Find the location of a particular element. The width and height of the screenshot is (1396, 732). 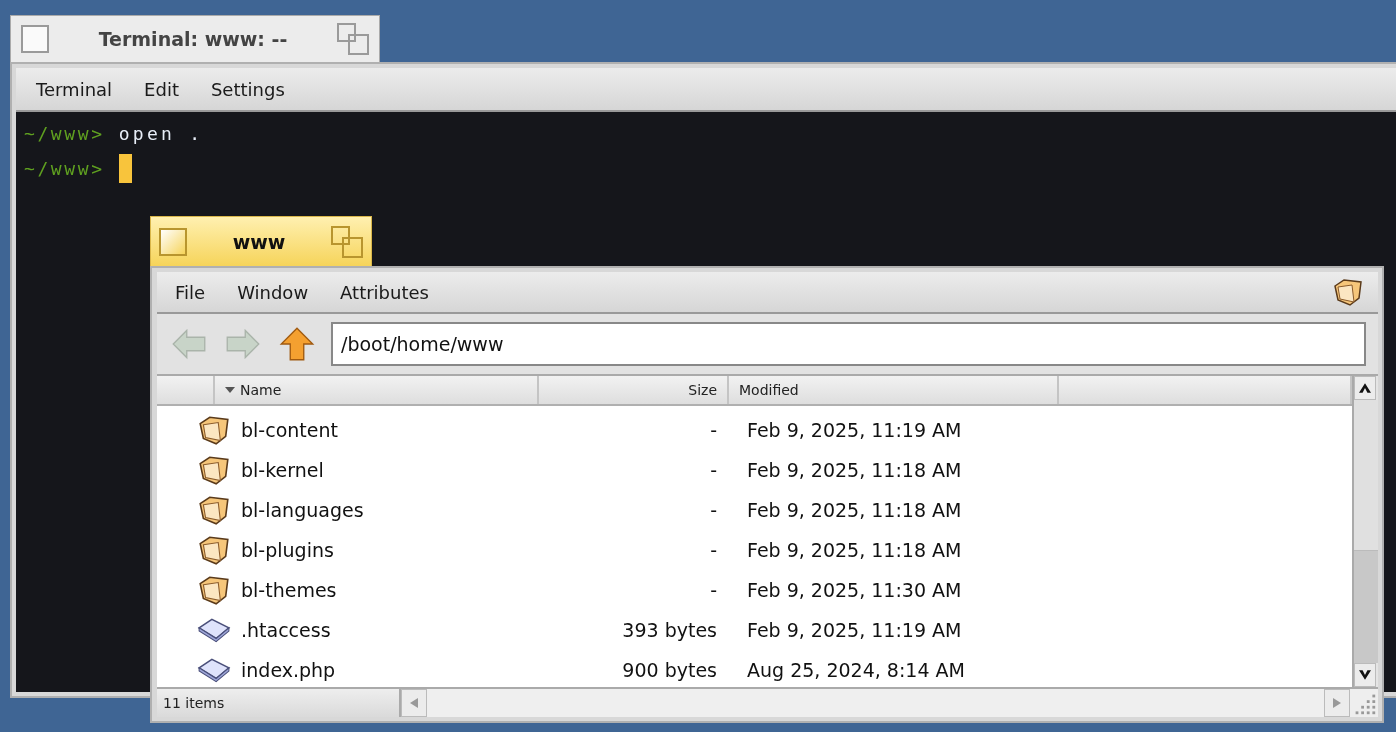

item-count: 11 items is located at coordinates (279, 703).